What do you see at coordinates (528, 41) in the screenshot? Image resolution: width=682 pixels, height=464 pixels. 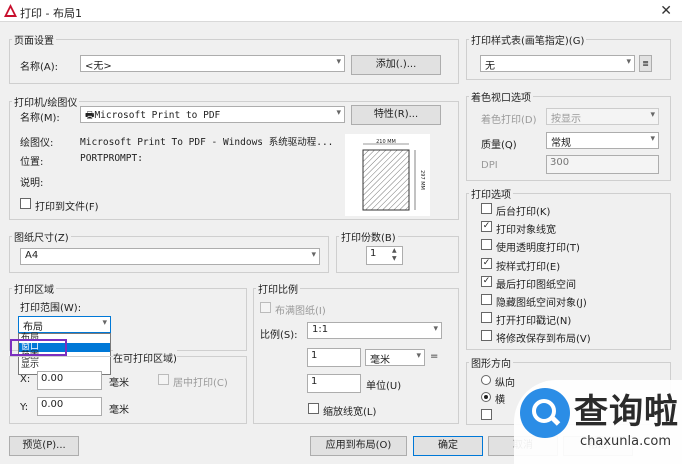 I see `style-table-legend: 打印样式表(画笔指定)(G)` at bounding box center [528, 41].